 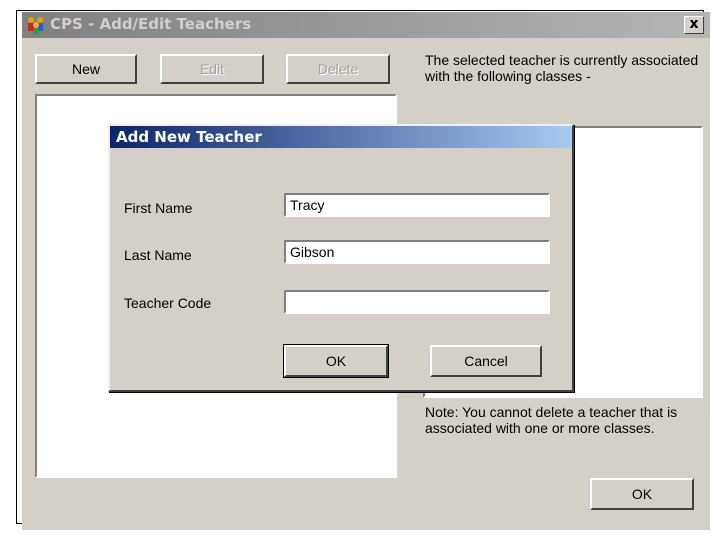 I want to click on window-title: CPS - Add/Edit Teachers, so click(x=151, y=24).